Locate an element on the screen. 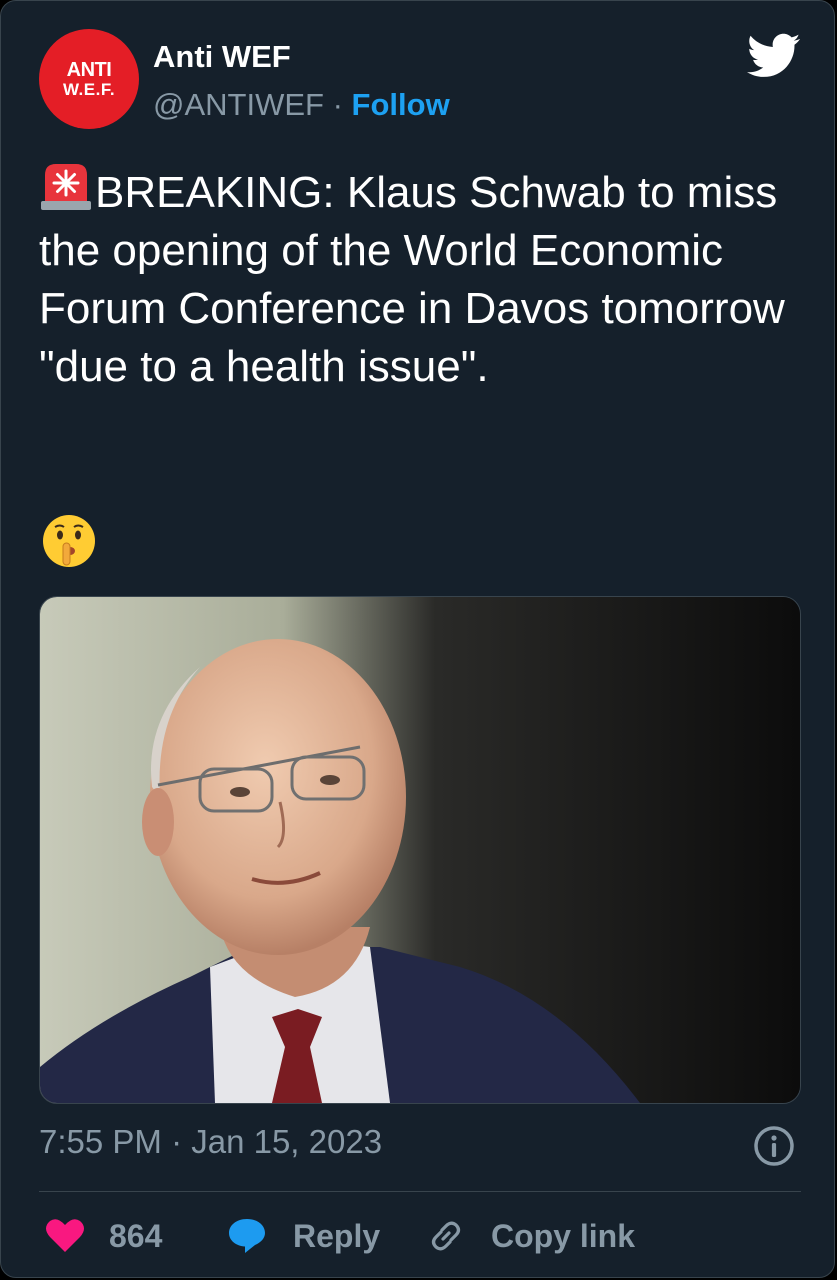  like-button: 864 is located at coordinates (103, 1236).